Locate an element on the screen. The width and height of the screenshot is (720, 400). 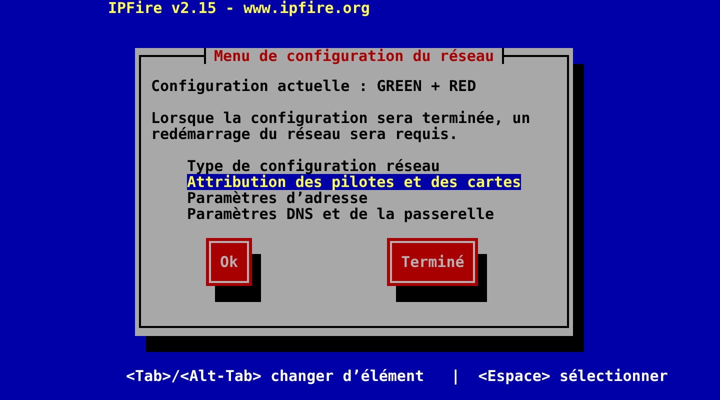
header-title: IPFire v2.15 - www.ipfire.org is located at coordinates (238, 8).